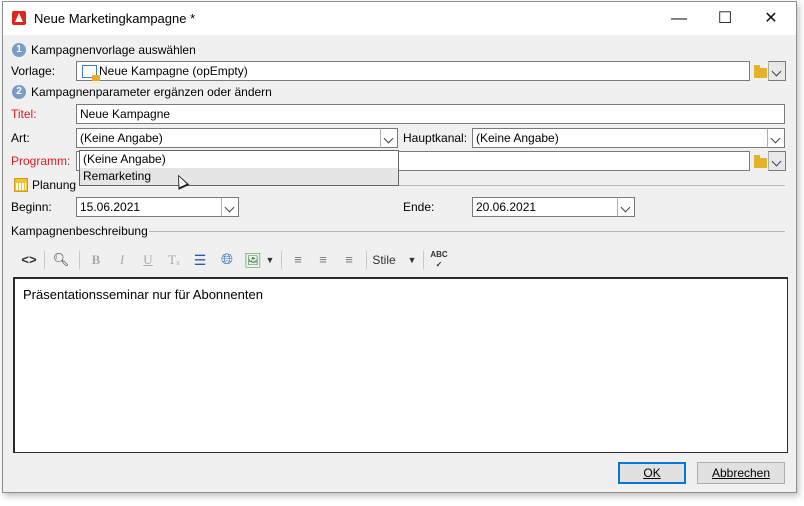 The height and width of the screenshot is (506, 804). I want to click on vorlage-label: Vorlage:, so click(33, 71).